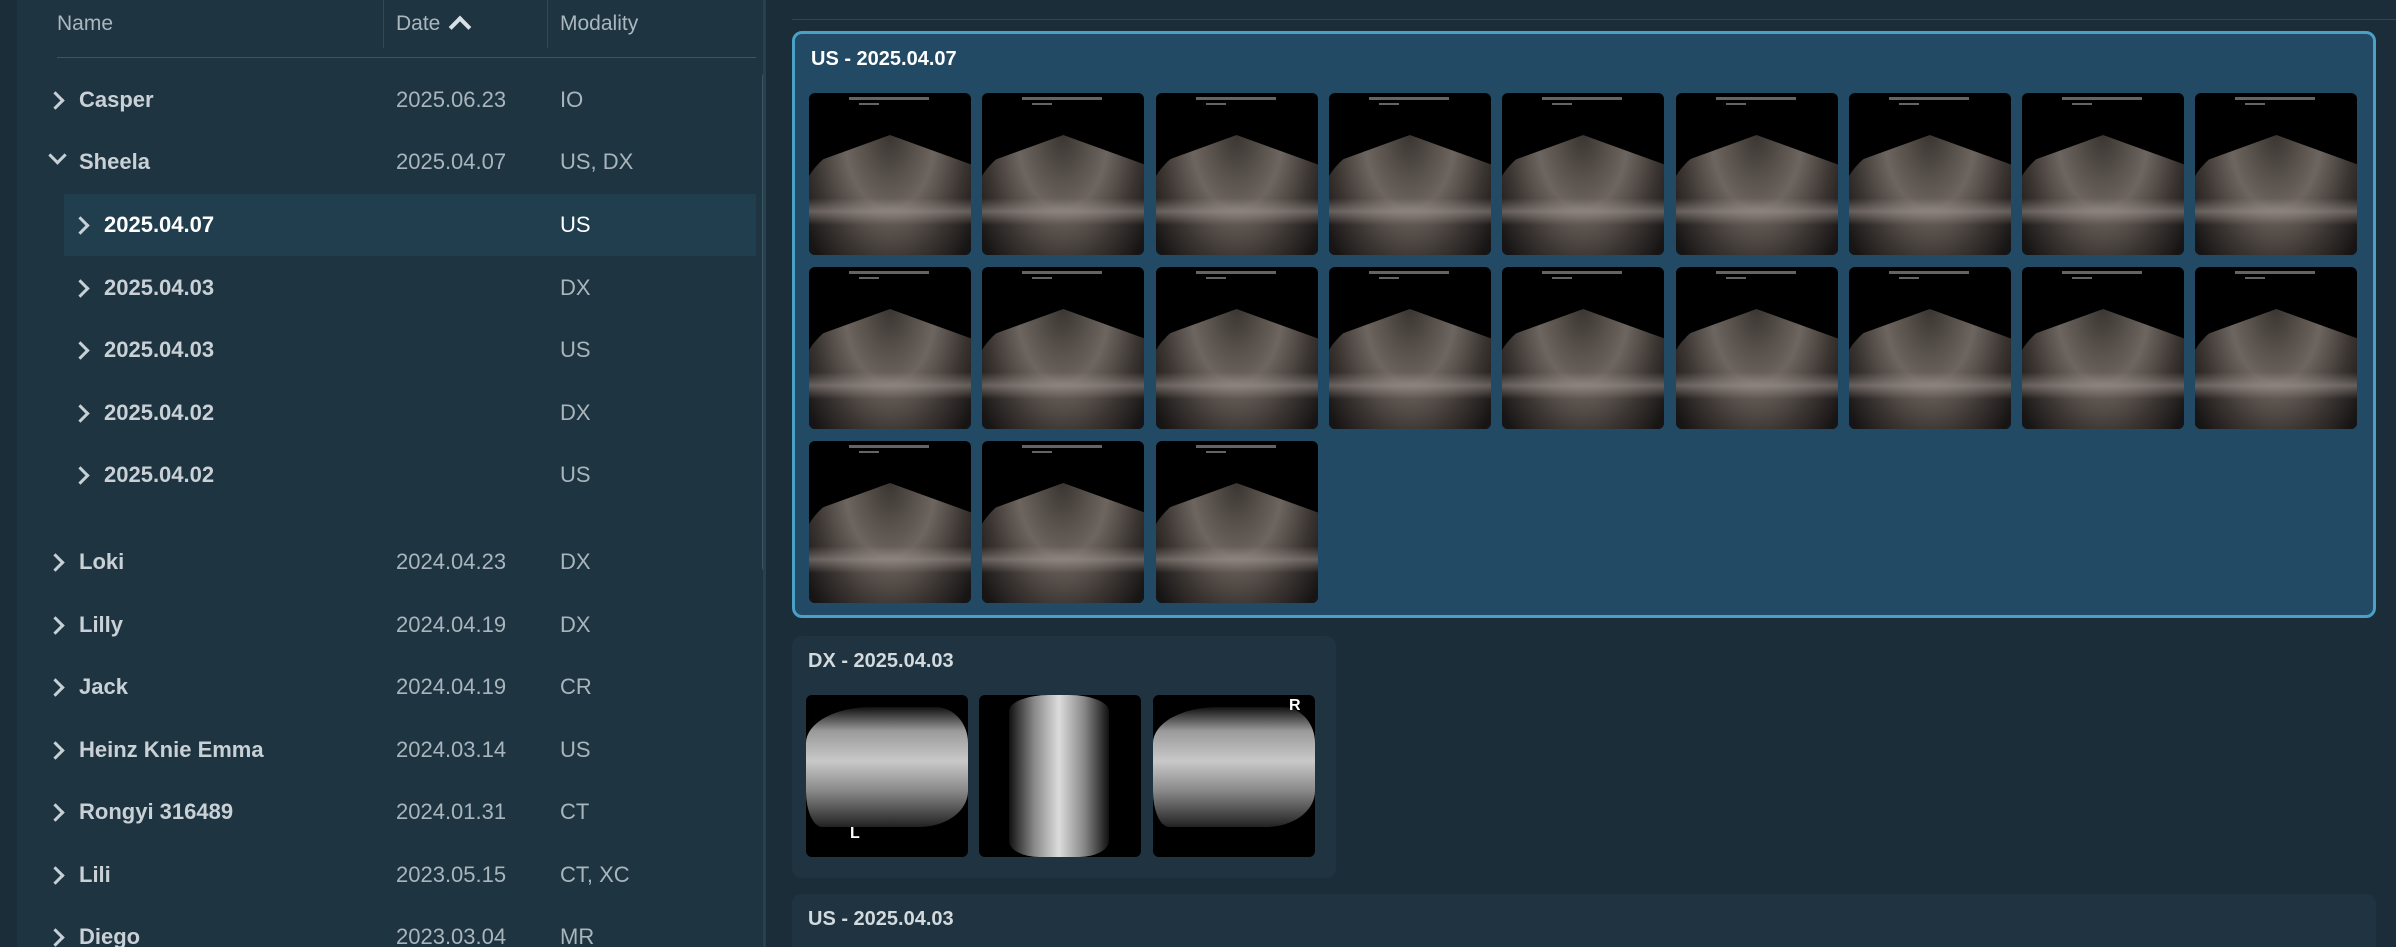  I want to click on patient-row: Diego 2023.03.04 MR, so click(377, 926).